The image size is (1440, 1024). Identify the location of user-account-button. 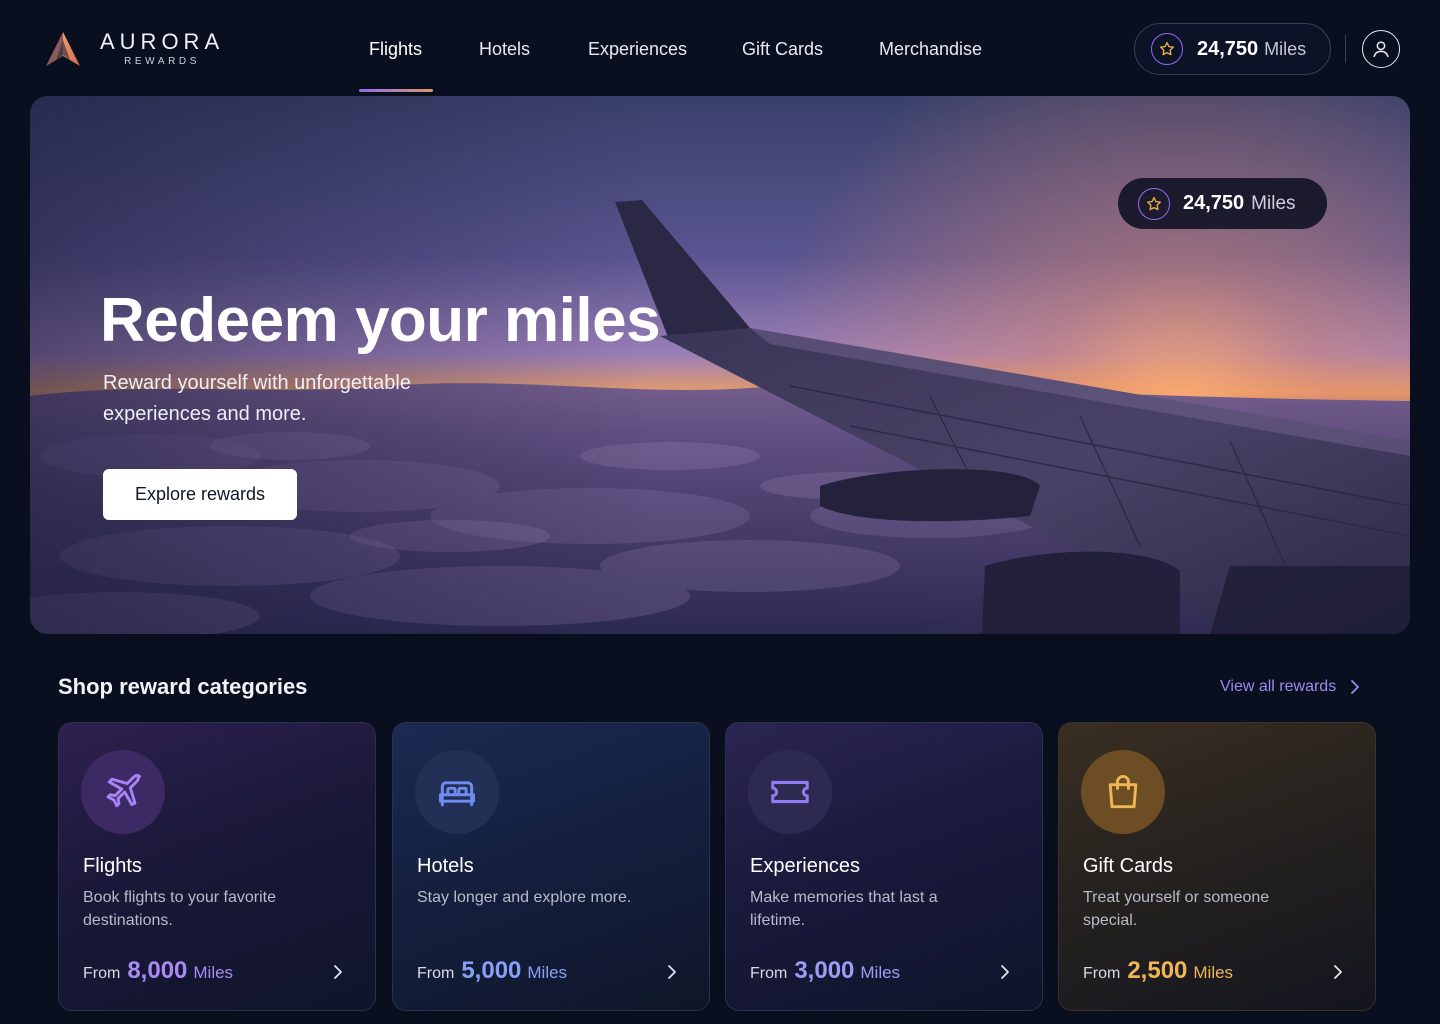
(1381, 49).